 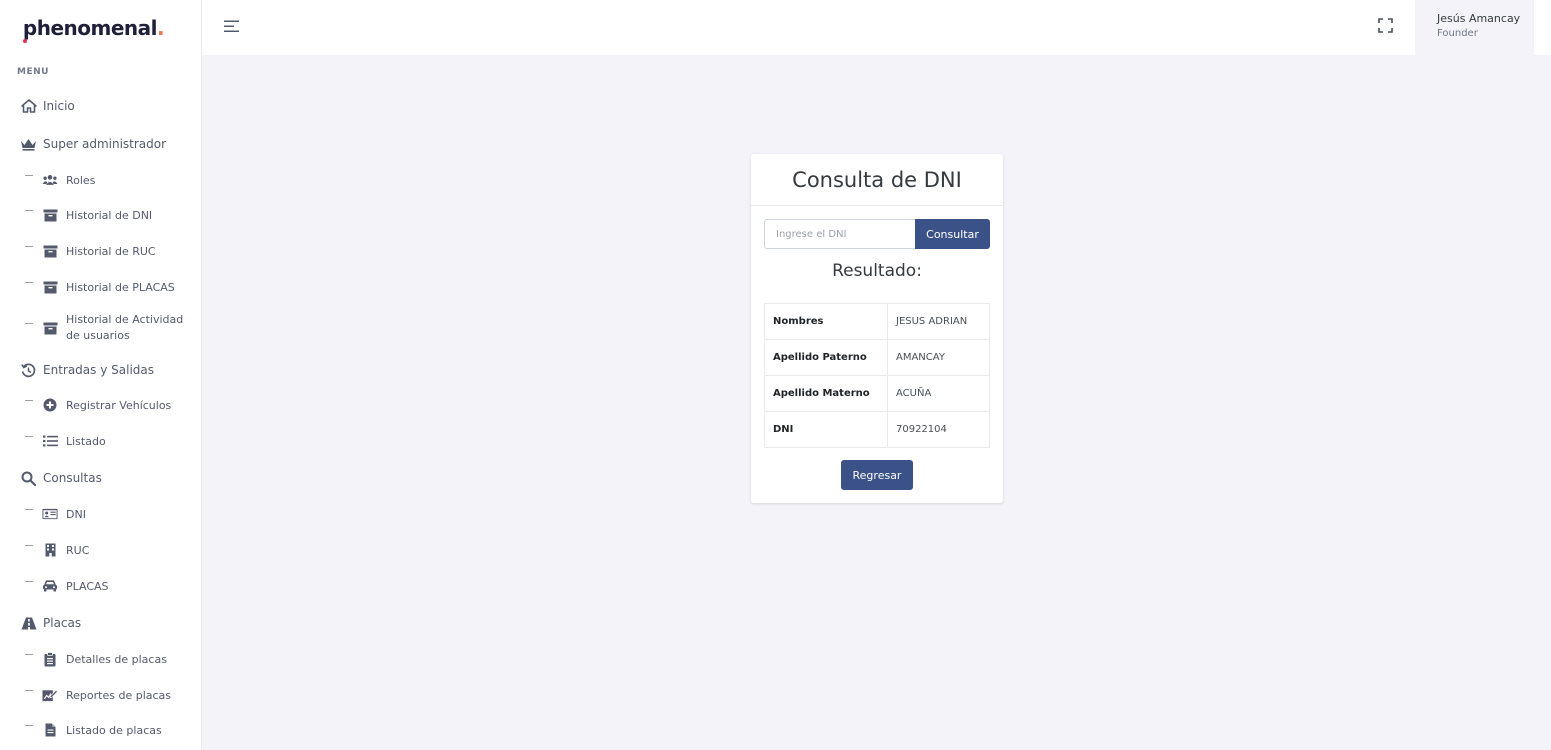 I want to click on plus-circle-icon, so click(x=50, y=405).